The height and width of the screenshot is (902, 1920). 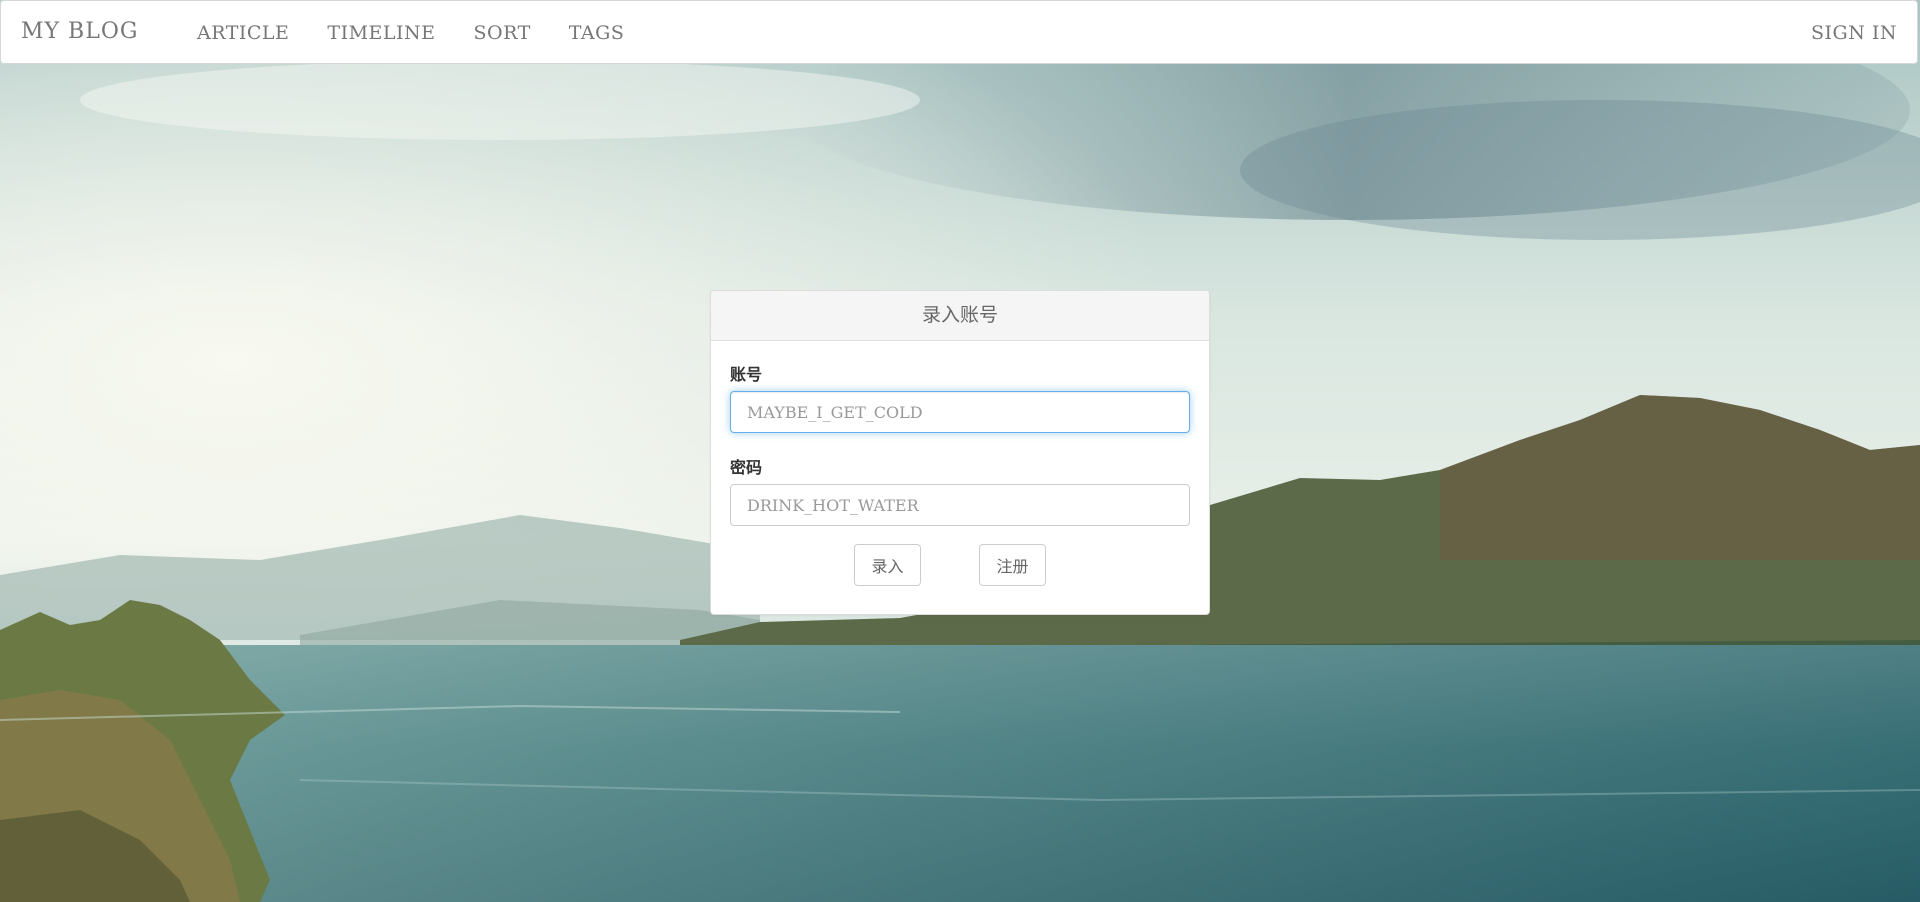 I want to click on nav-links: ARTICLE TIMELINE SORT TAGS, so click(x=429, y=33).